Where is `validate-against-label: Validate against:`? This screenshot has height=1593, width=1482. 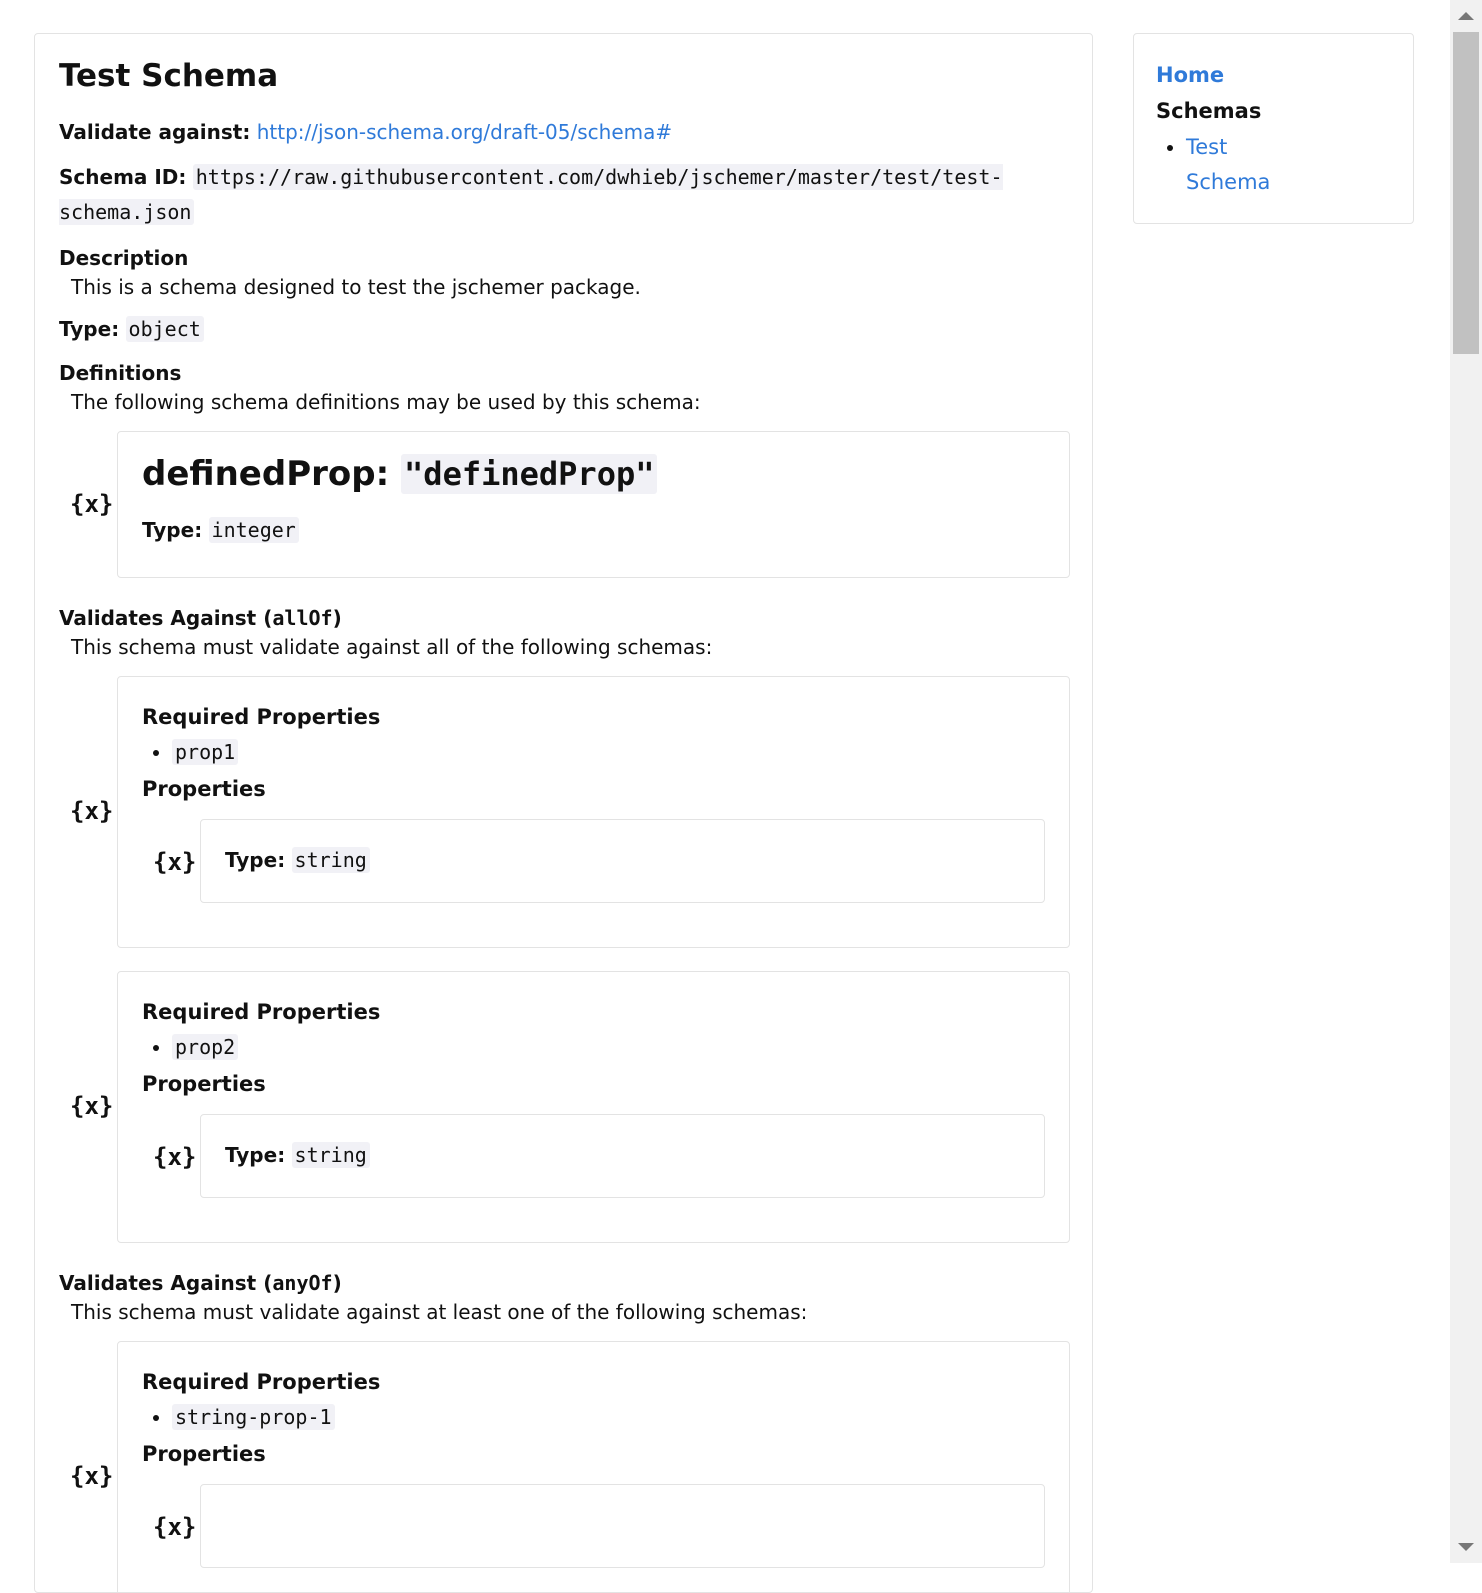 validate-against-label: Validate against: is located at coordinates (155, 132).